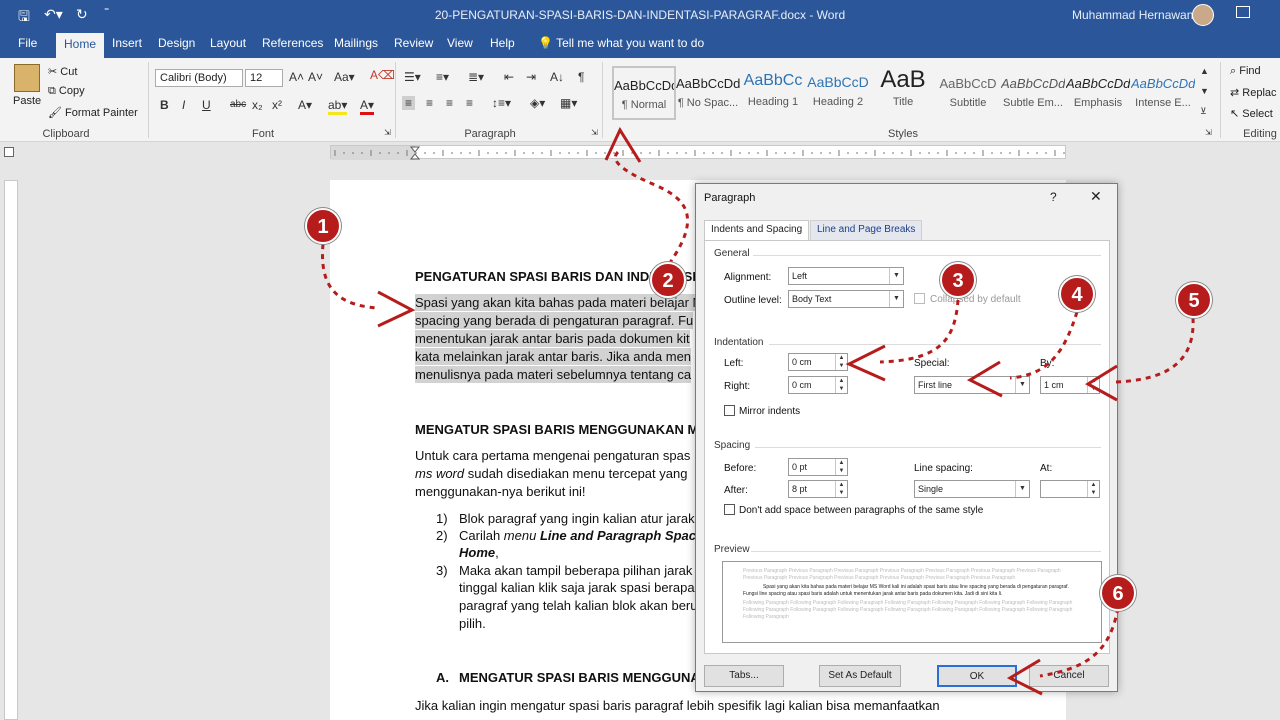 Image resolution: width=1280 pixels, height=720 pixels. What do you see at coordinates (1194, 300) in the screenshot?
I see `annotation-badge-5: 5` at bounding box center [1194, 300].